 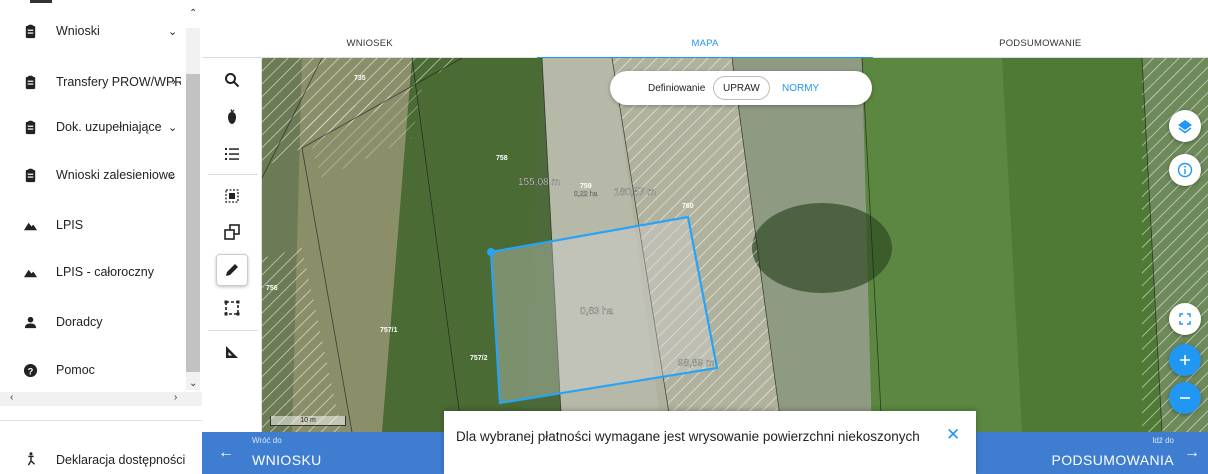 I want to click on zoom-out-button, so click(x=1185, y=398).